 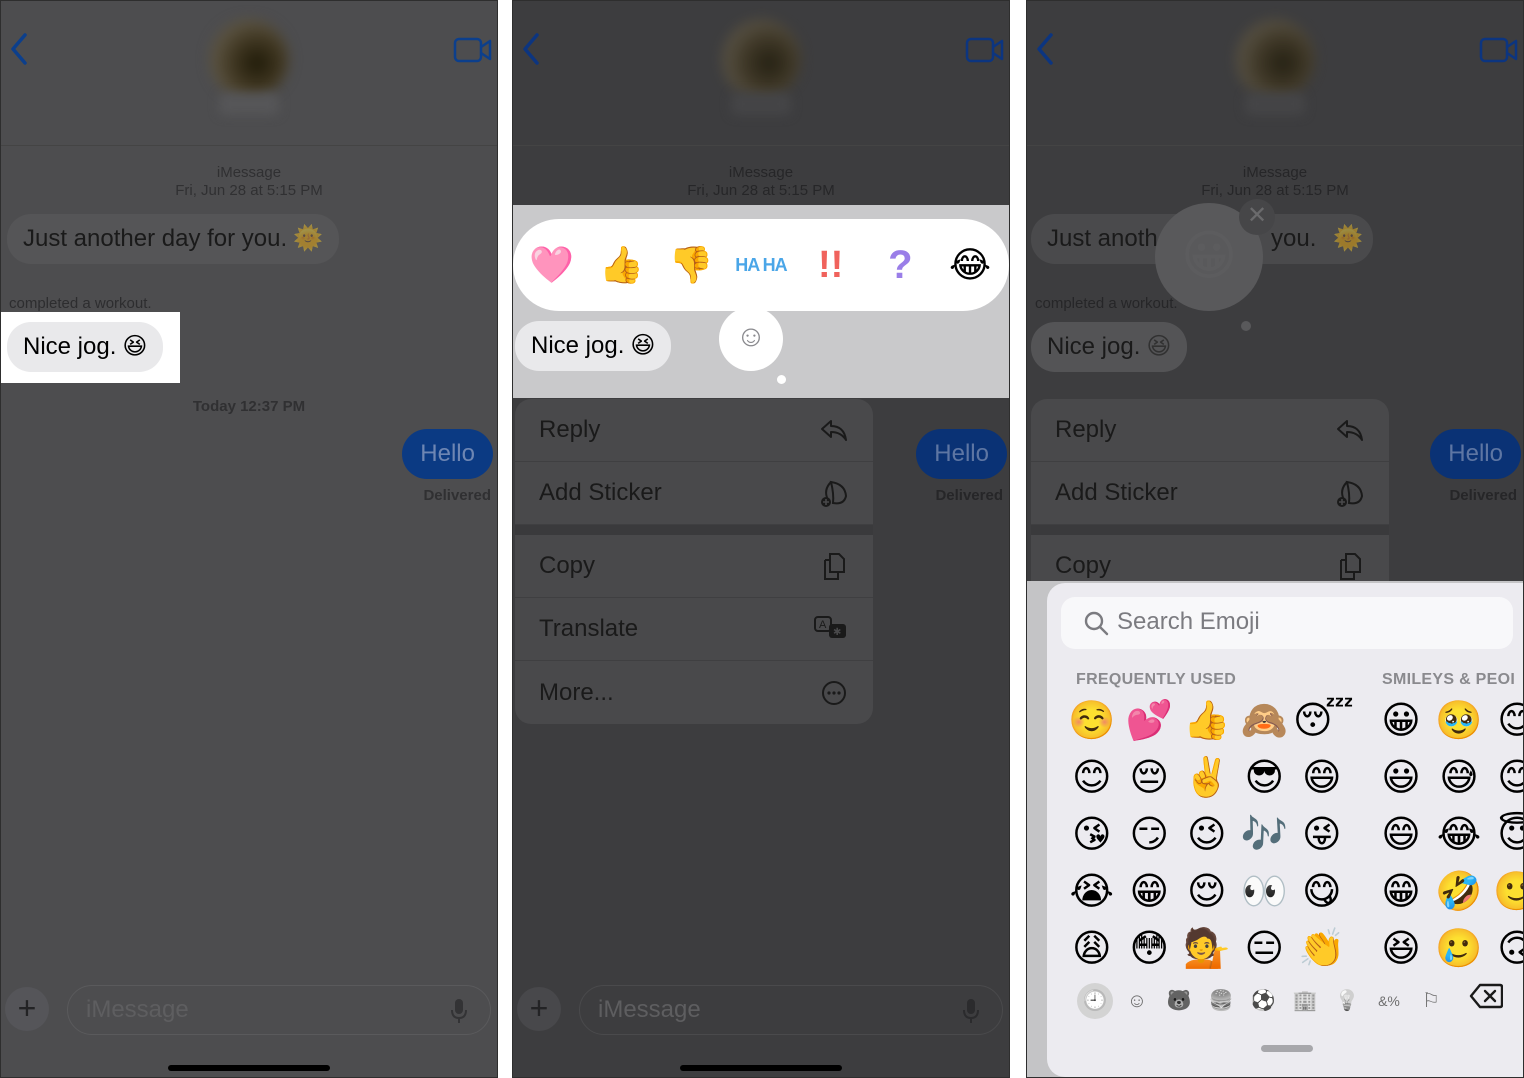 What do you see at coordinates (552, 265) in the screenshot?
I see `tapback-heart: 🩷` at bounding box center [552, 265].